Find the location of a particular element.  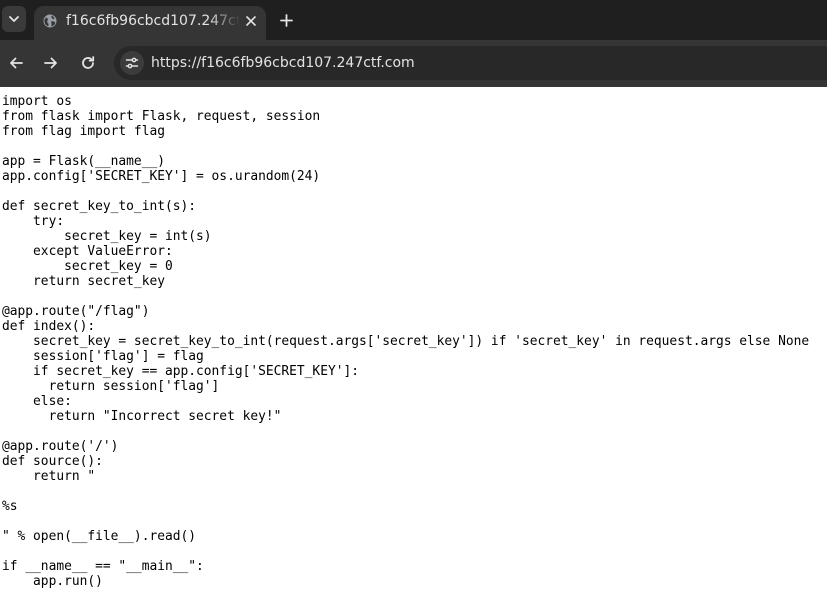

chevron-down-icon is located at coordinates (14, 19).